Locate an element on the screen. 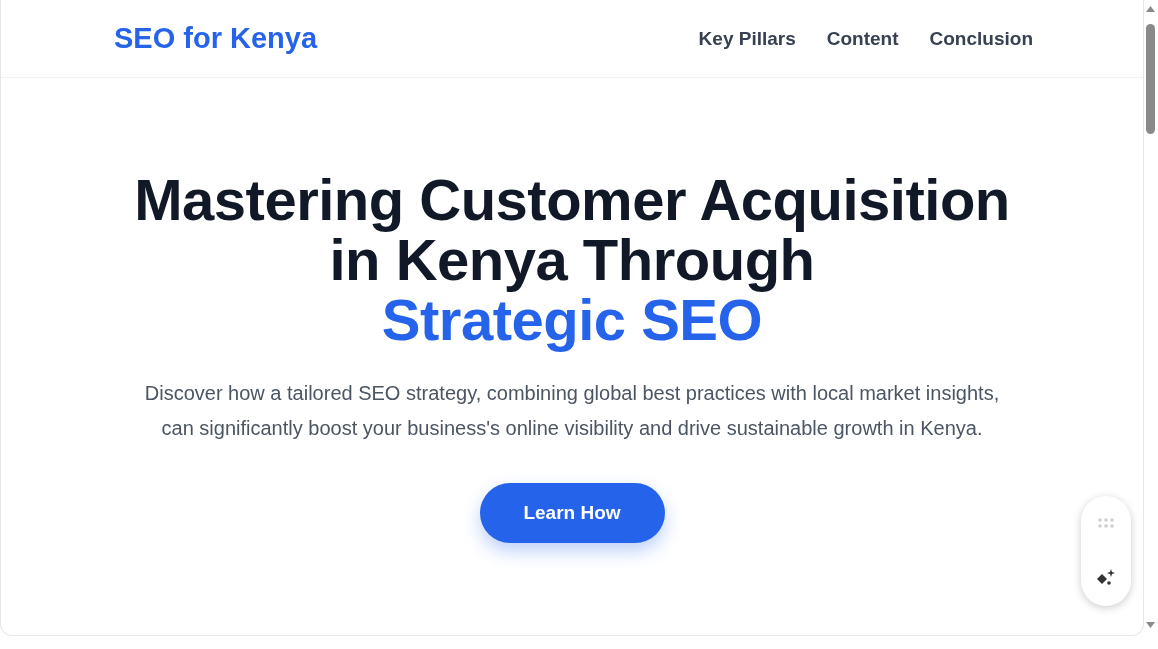  learn-how-button: Learn How is located at coordinates (572, 513).